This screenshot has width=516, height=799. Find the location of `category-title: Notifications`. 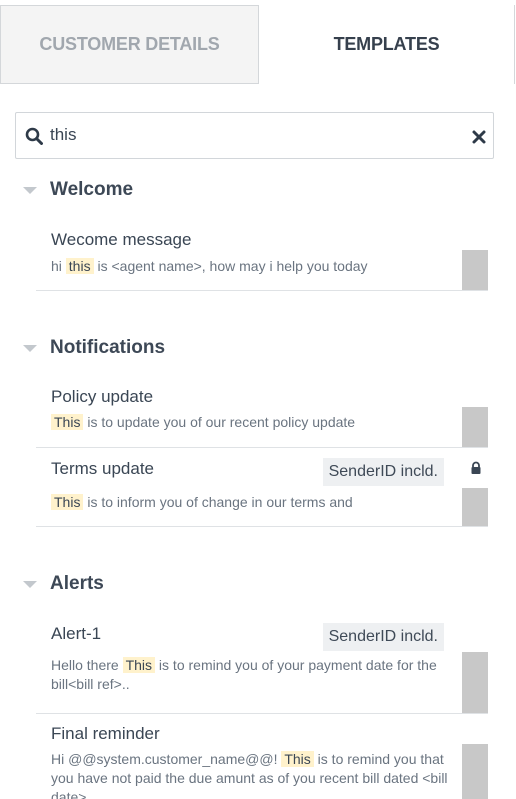

category-title: Notifications is located at coordinates (108, 347).